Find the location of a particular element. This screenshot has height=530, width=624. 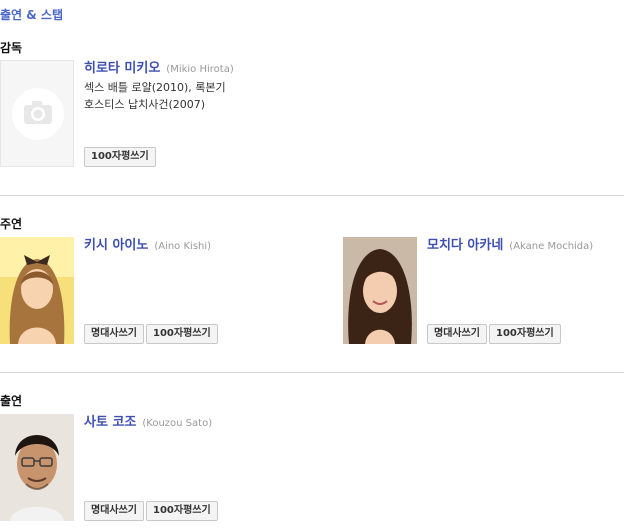

person-name-link: 사토 코조 is located at coordinates (110, 422).